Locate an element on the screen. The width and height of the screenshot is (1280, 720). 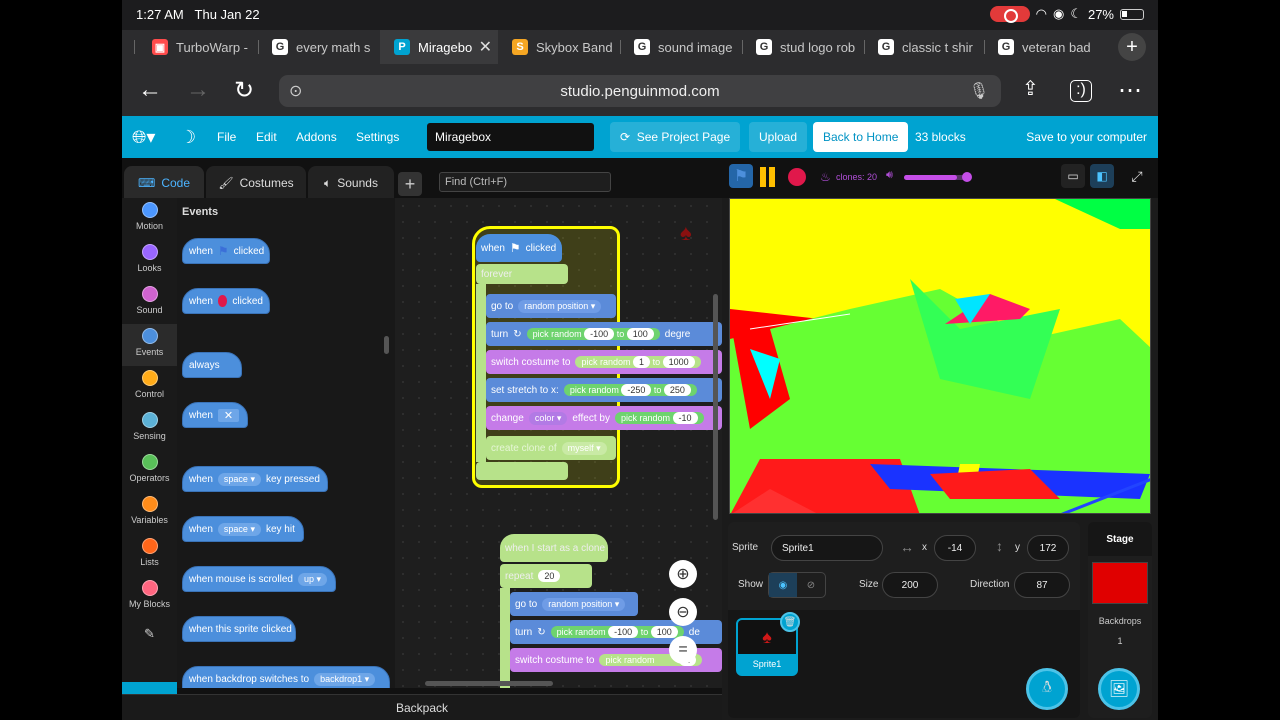
block-when-sprite-clicked: when this sprite clicked is located at coordinates (239, 629).